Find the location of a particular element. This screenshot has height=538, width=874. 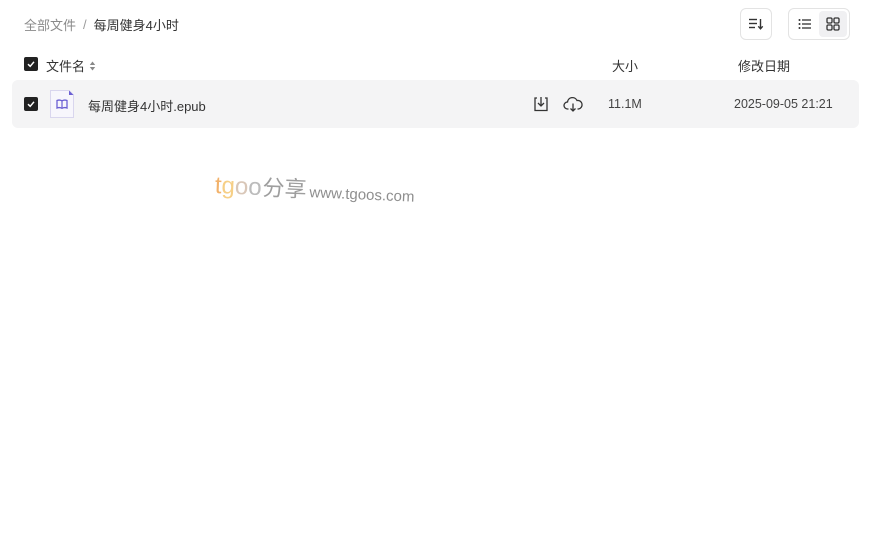

download-icon is located at coordinates (541, 104).